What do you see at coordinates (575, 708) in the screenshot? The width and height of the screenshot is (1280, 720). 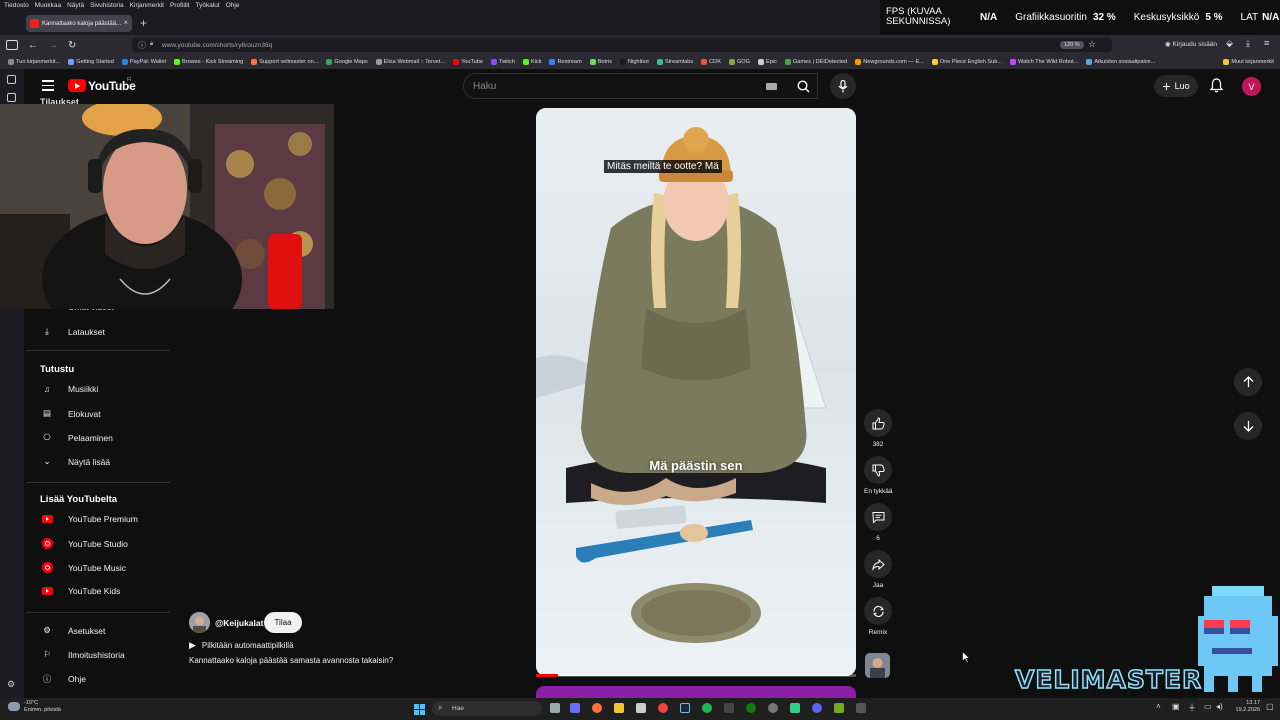 I see `teams-icon` at bounding box center [575, 708].